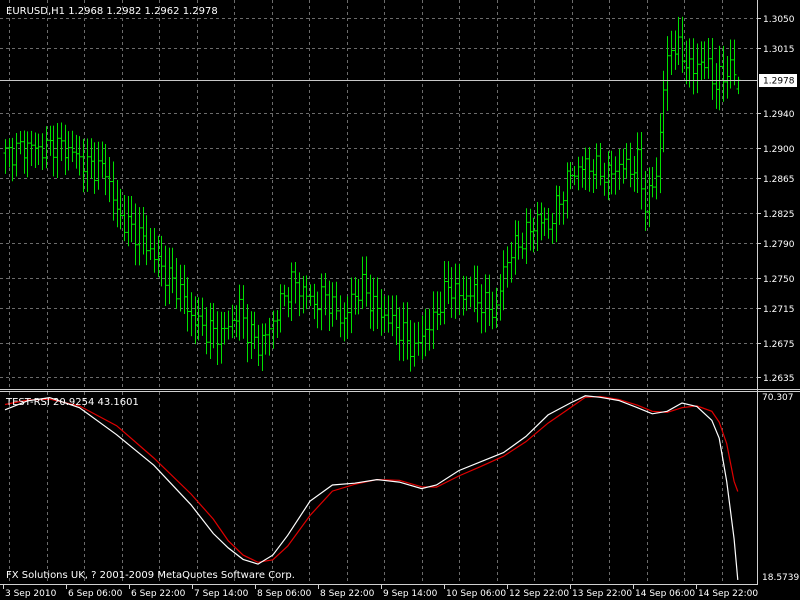 Image resolution: width=800 pixels, height=600 pixels. I want to click on current-price-value: 1.2978, so click(779, 82).